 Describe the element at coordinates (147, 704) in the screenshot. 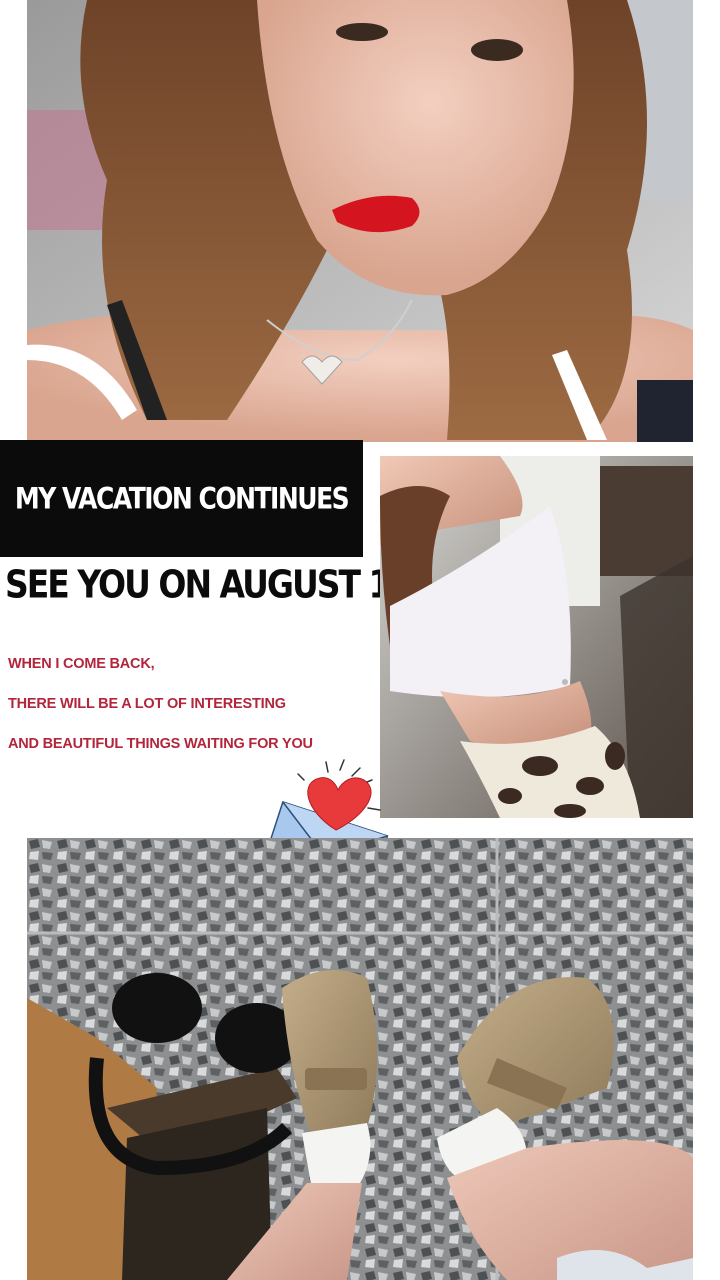

I see `message-line-2: THERE WILL BE A LOT OF INTERESTING` at that location.